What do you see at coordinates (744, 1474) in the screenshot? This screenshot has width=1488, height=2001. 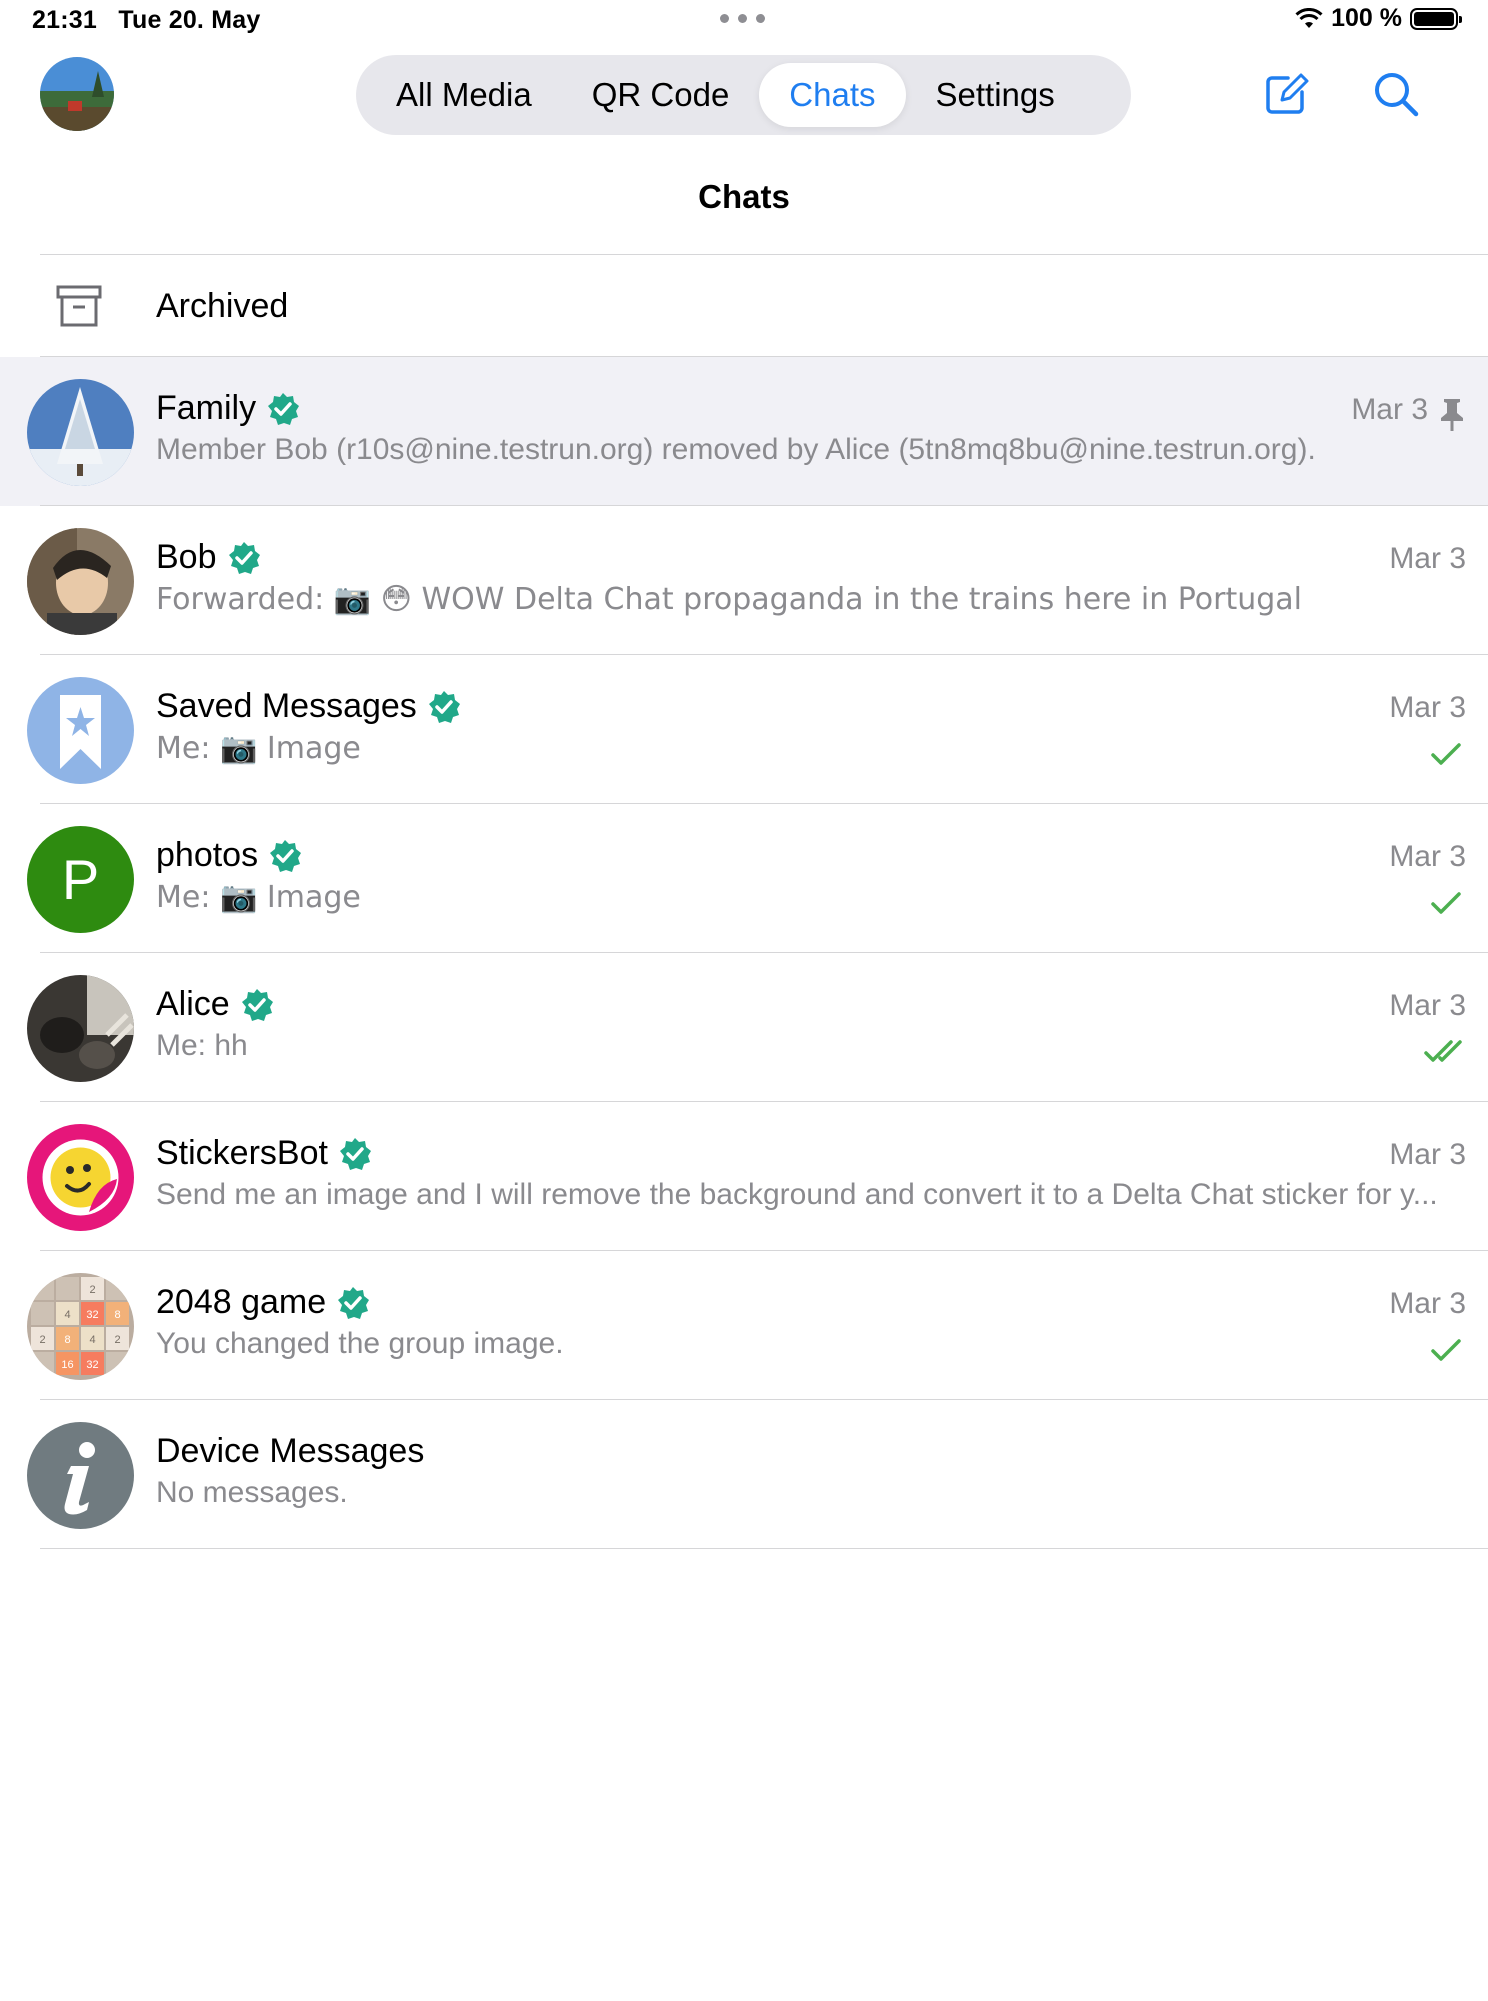 I see `chat-row-device-messages: Device Messages No messages.` at bounding box center [744, 1474].